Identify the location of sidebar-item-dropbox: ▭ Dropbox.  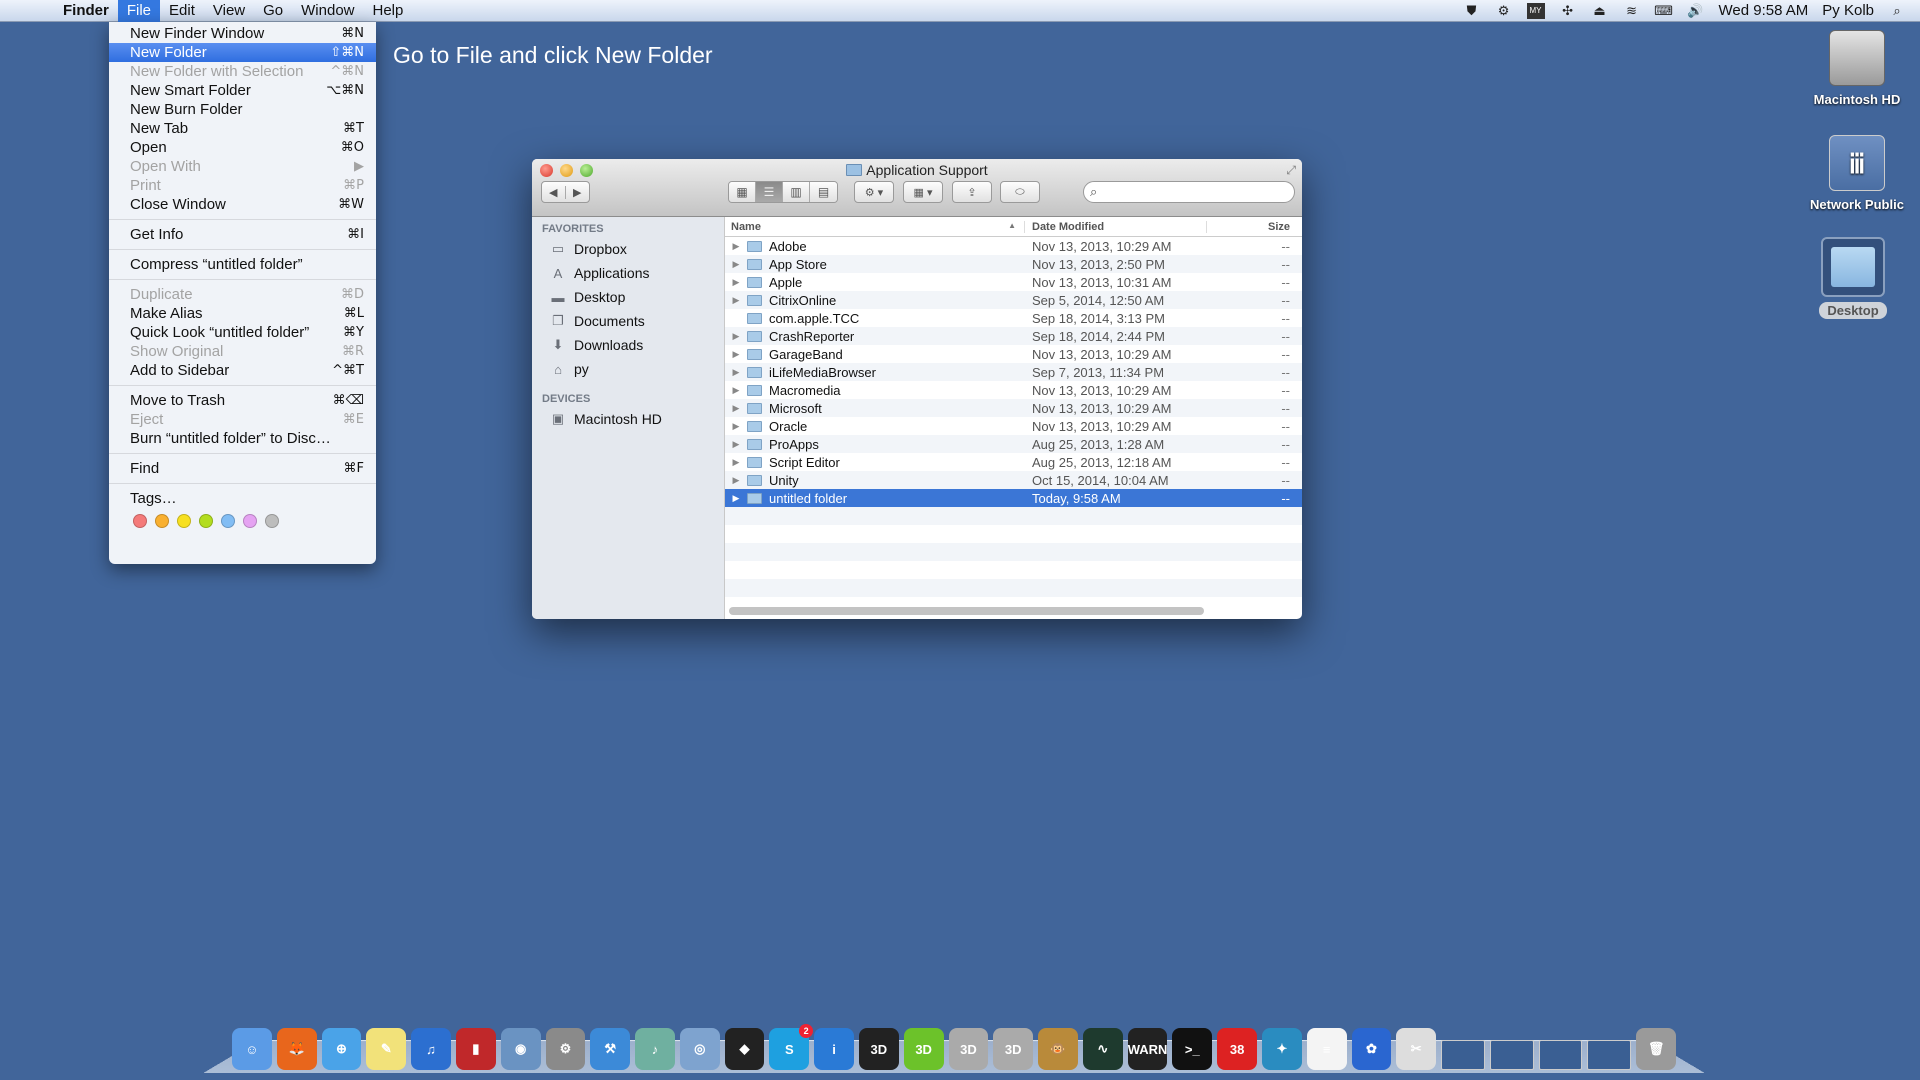
(628, 249).